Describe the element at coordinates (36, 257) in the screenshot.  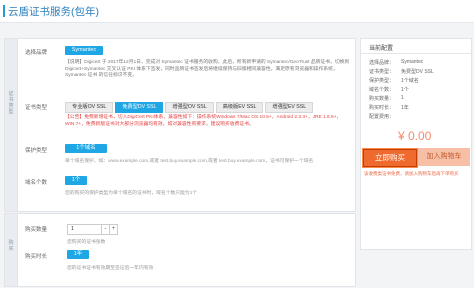
I see `duration-label: 购买时长` at that location.